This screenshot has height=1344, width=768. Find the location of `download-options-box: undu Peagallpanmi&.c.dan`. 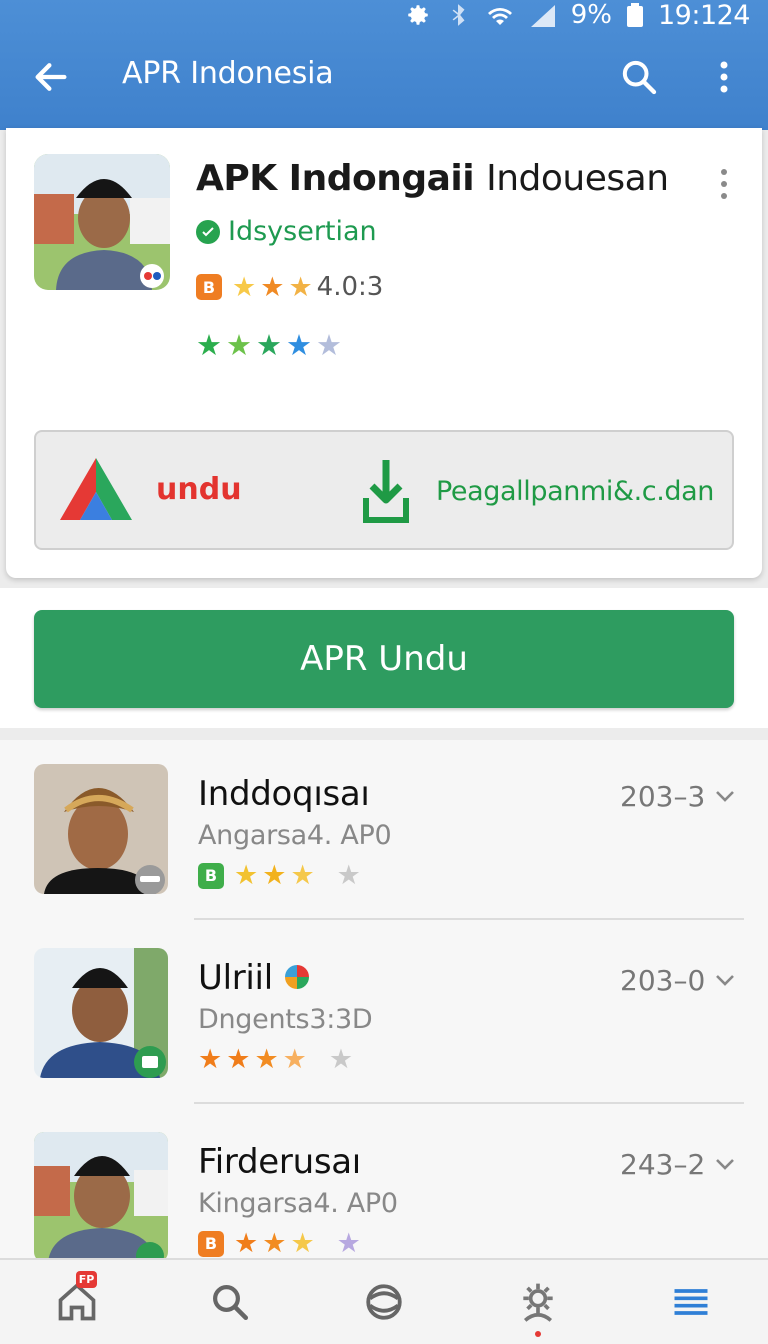

download-options-box: undu Peagallpanmi&.c.dan is located at coordinates (384, 490).